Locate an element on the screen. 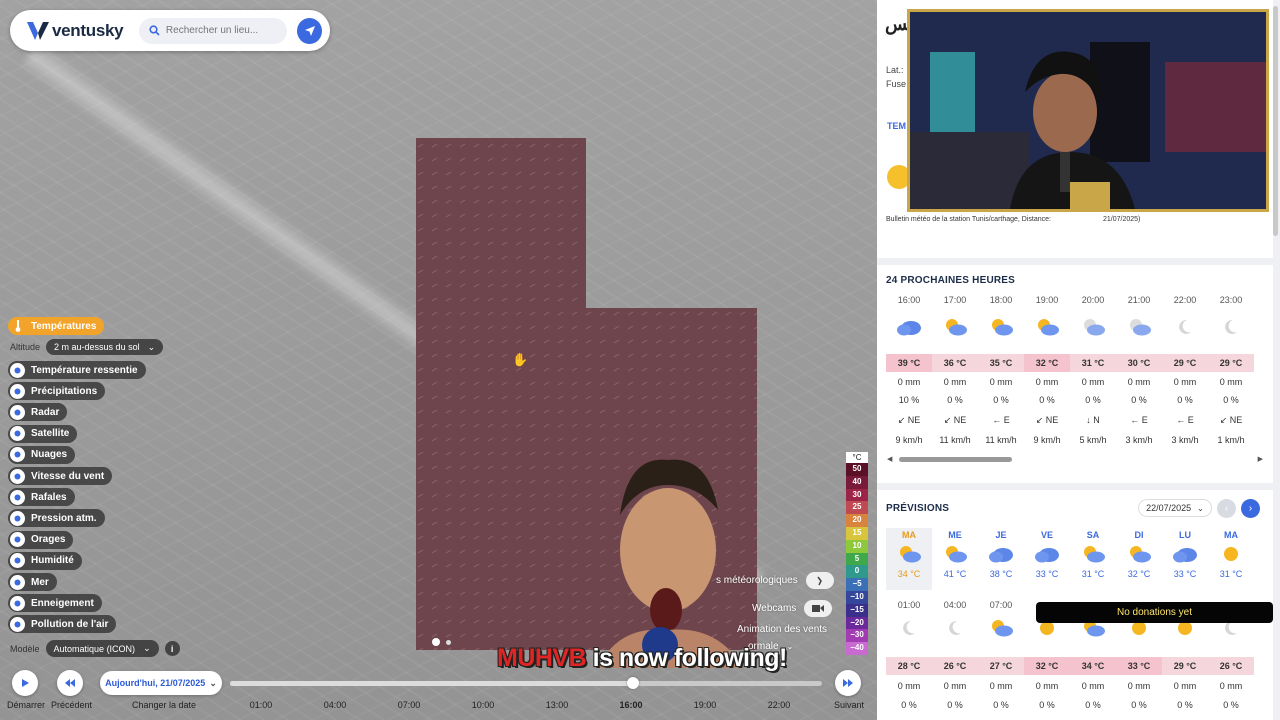 The image size is (1280, 720). next-date-button: › is located at coordinates (1250, 508).